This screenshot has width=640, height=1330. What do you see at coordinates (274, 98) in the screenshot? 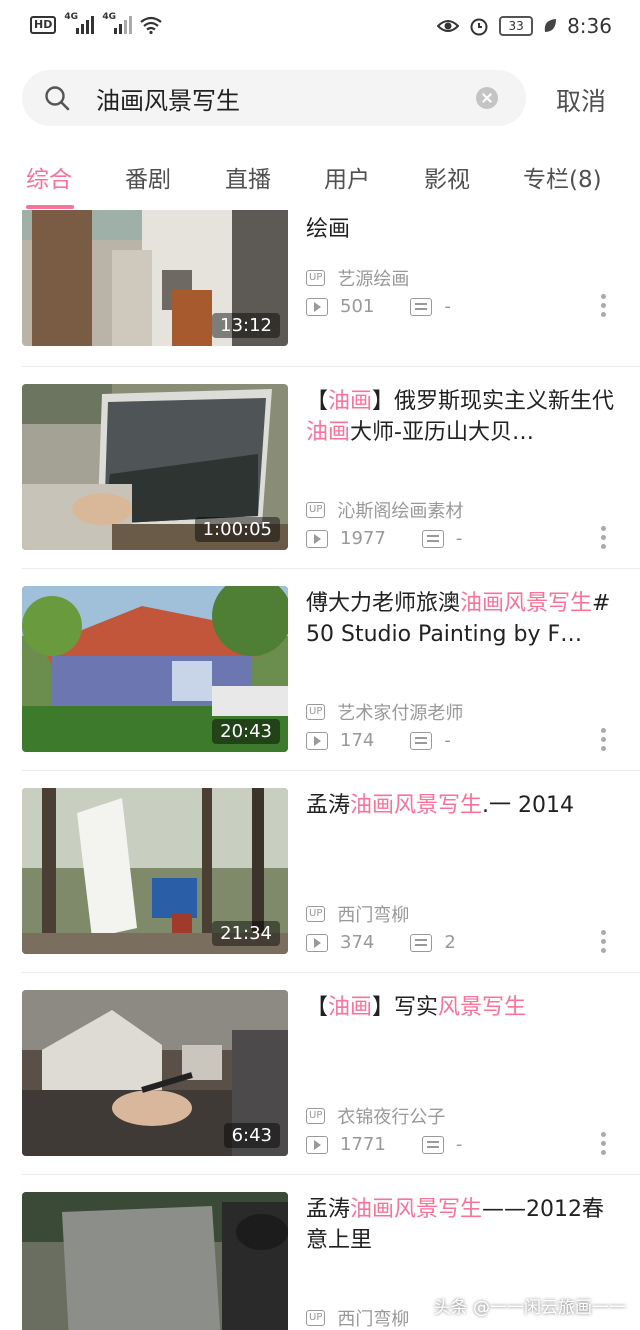
I see `search-input: 油画风景写生` at bounding box center [274, 98].